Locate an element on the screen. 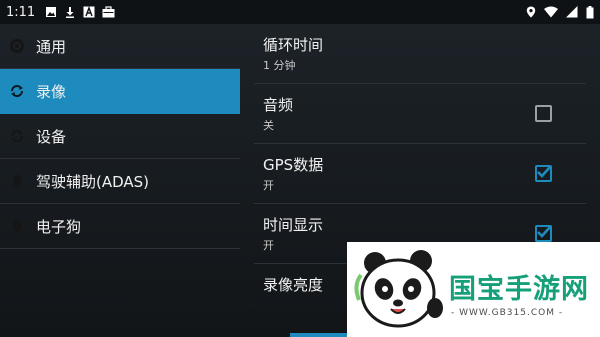 Image resolution: width=600 pixels, height=337 pixels. download-icon is located at coordinates (70, 12).